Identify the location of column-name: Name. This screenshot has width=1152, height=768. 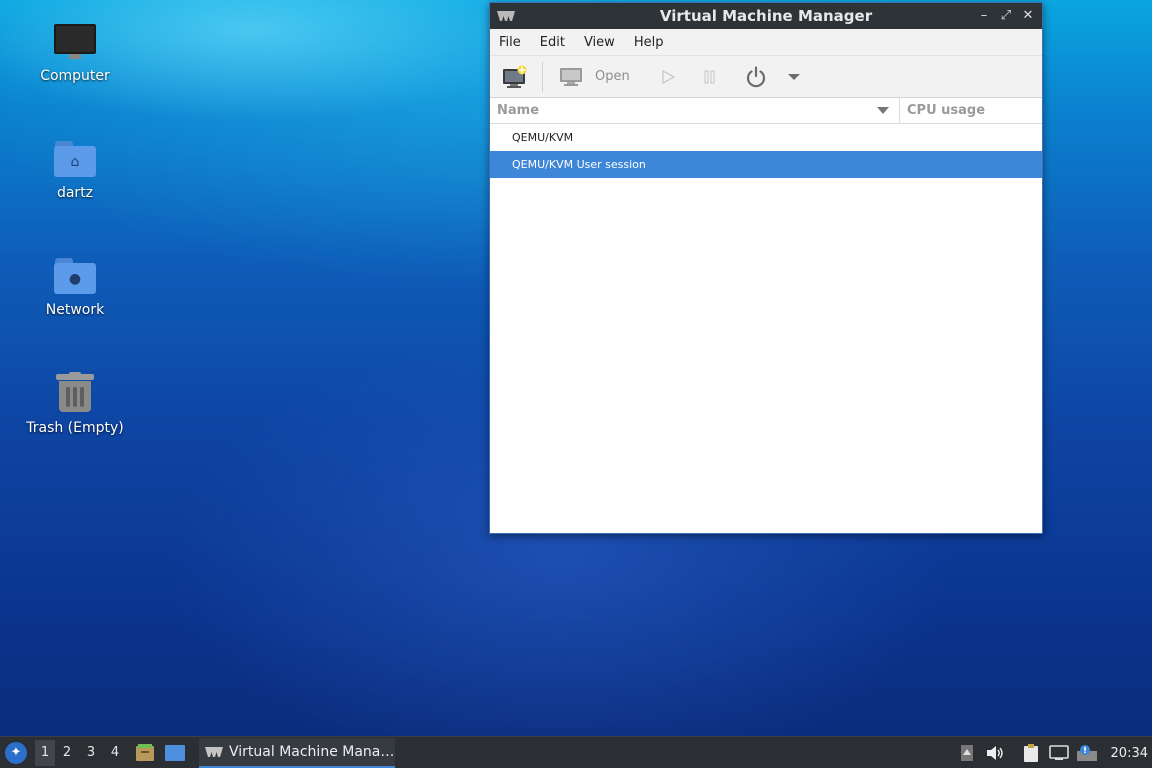
(695, 110).